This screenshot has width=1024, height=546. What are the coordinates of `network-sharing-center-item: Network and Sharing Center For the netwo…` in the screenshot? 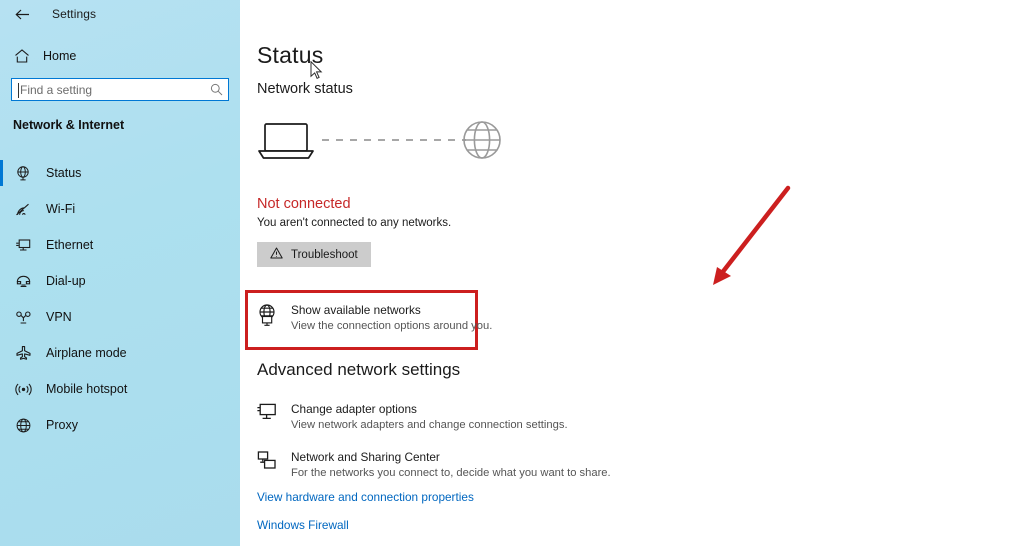 It's located at (433, 464).